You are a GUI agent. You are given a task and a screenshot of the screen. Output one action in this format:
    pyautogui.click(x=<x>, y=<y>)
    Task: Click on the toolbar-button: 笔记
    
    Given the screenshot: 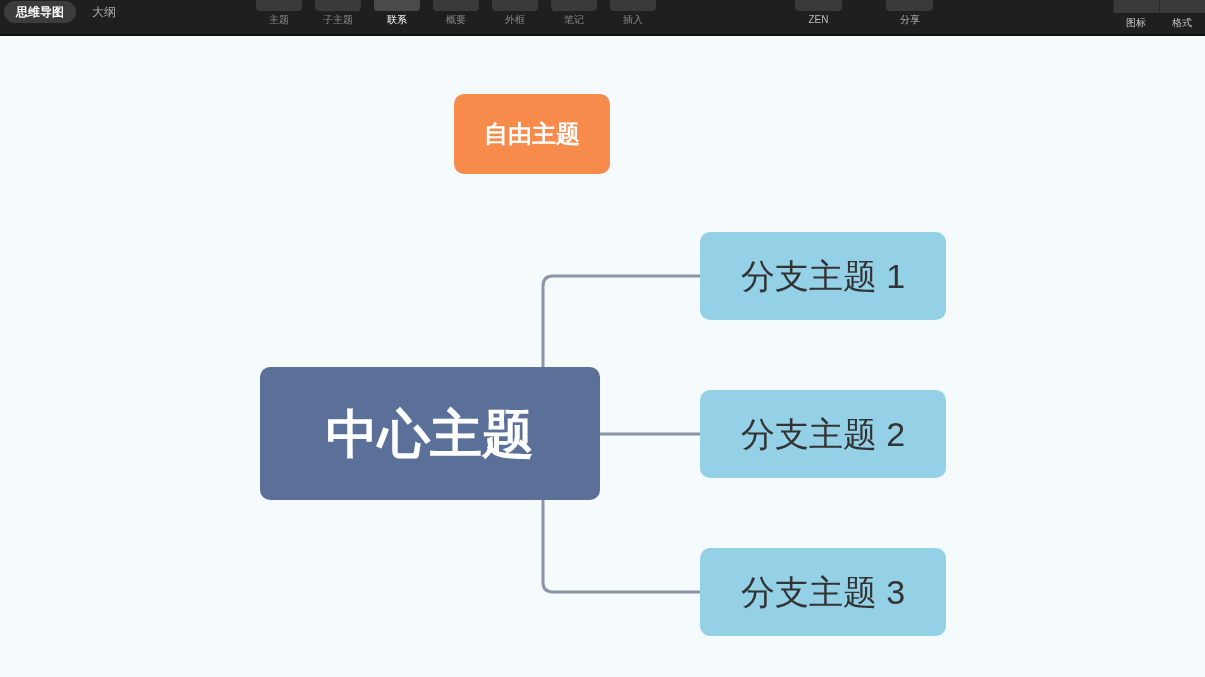 What is the action you would take?
    pyautogui.click(x=574, y=12)
    